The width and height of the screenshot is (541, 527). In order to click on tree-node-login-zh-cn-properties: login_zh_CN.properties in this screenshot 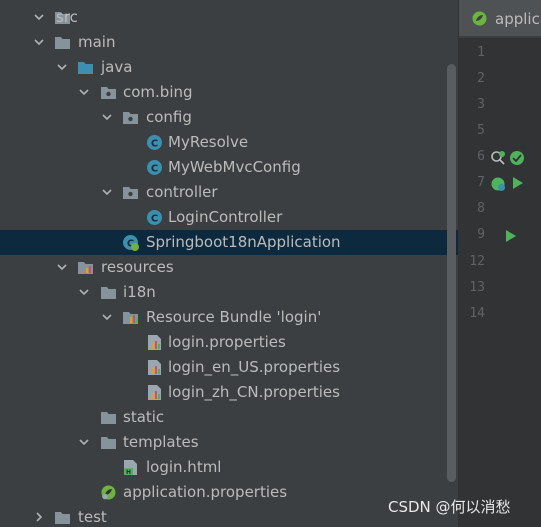, I will do `click(229, 392)`.